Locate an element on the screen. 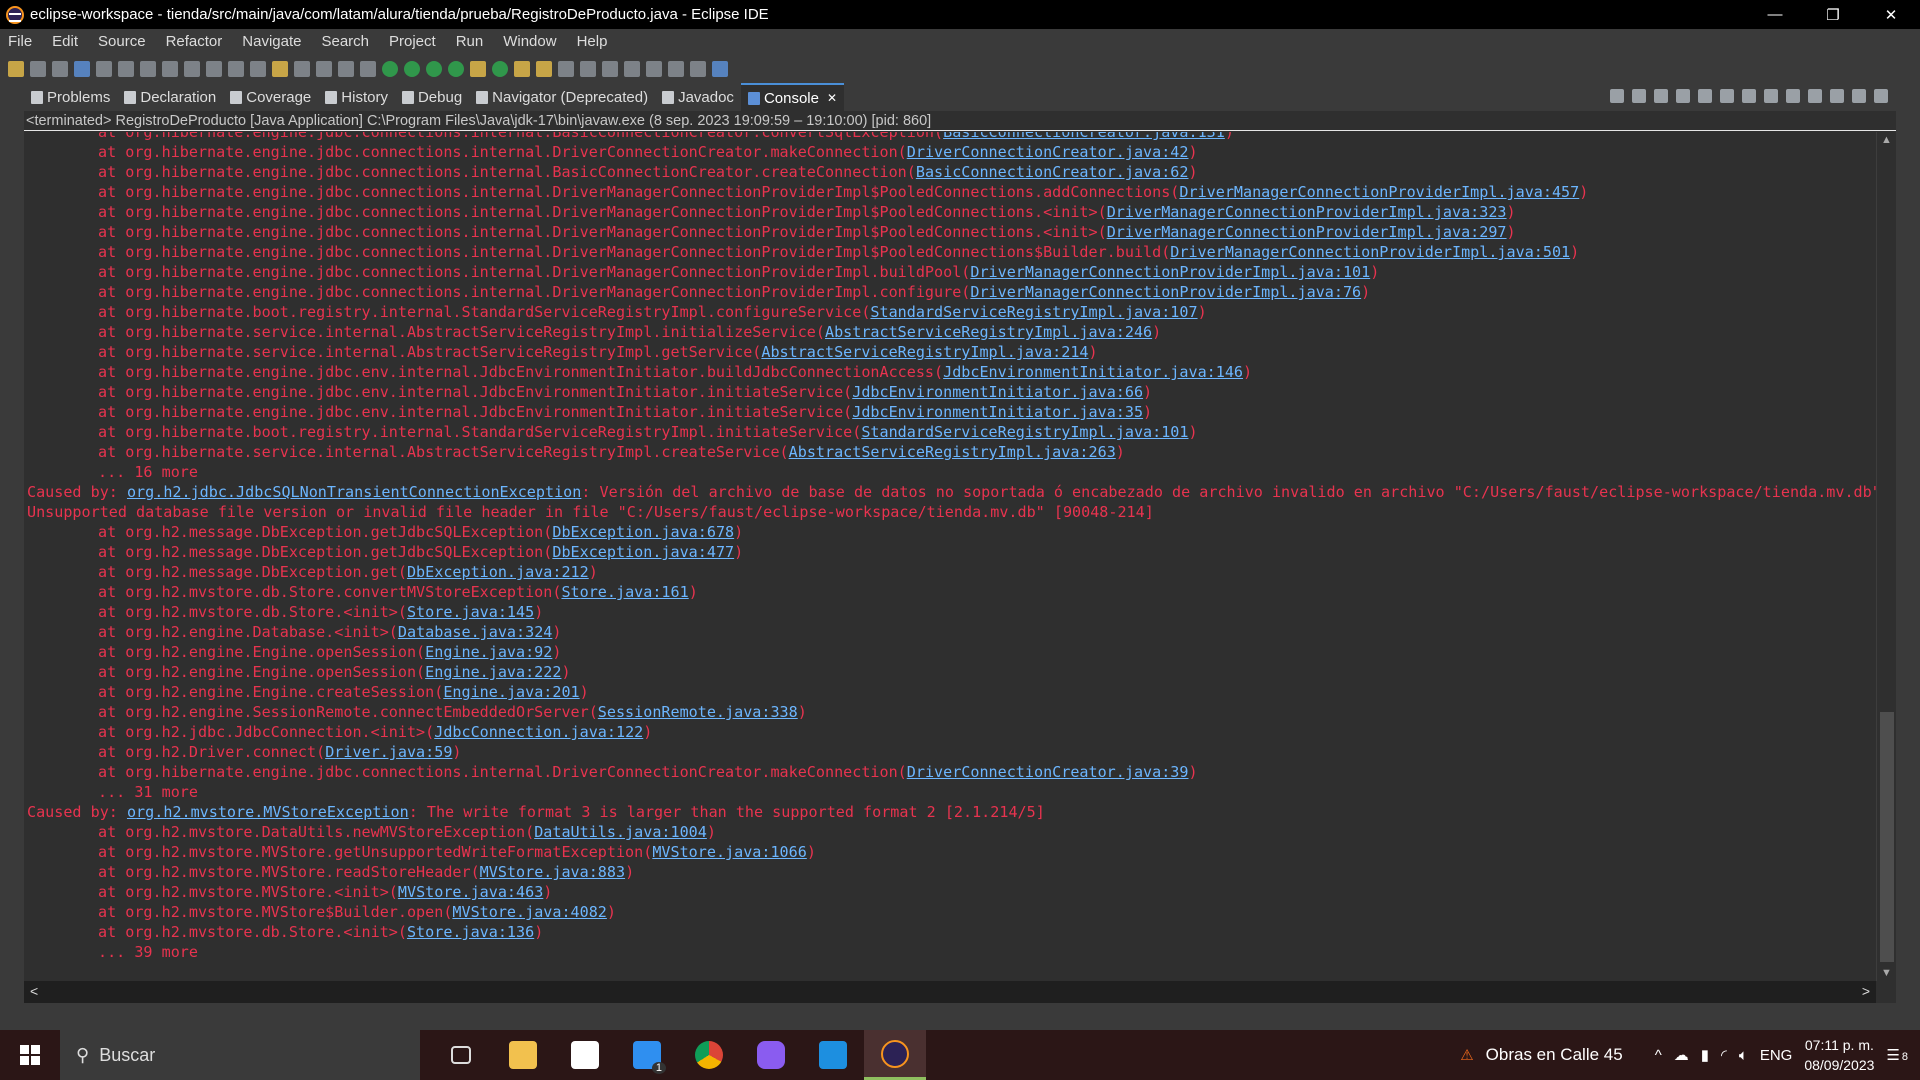 The height and width of the screenshot is (1080, 1920). show-hidden-icons: ^ is located at coordinates (1658, 1055).